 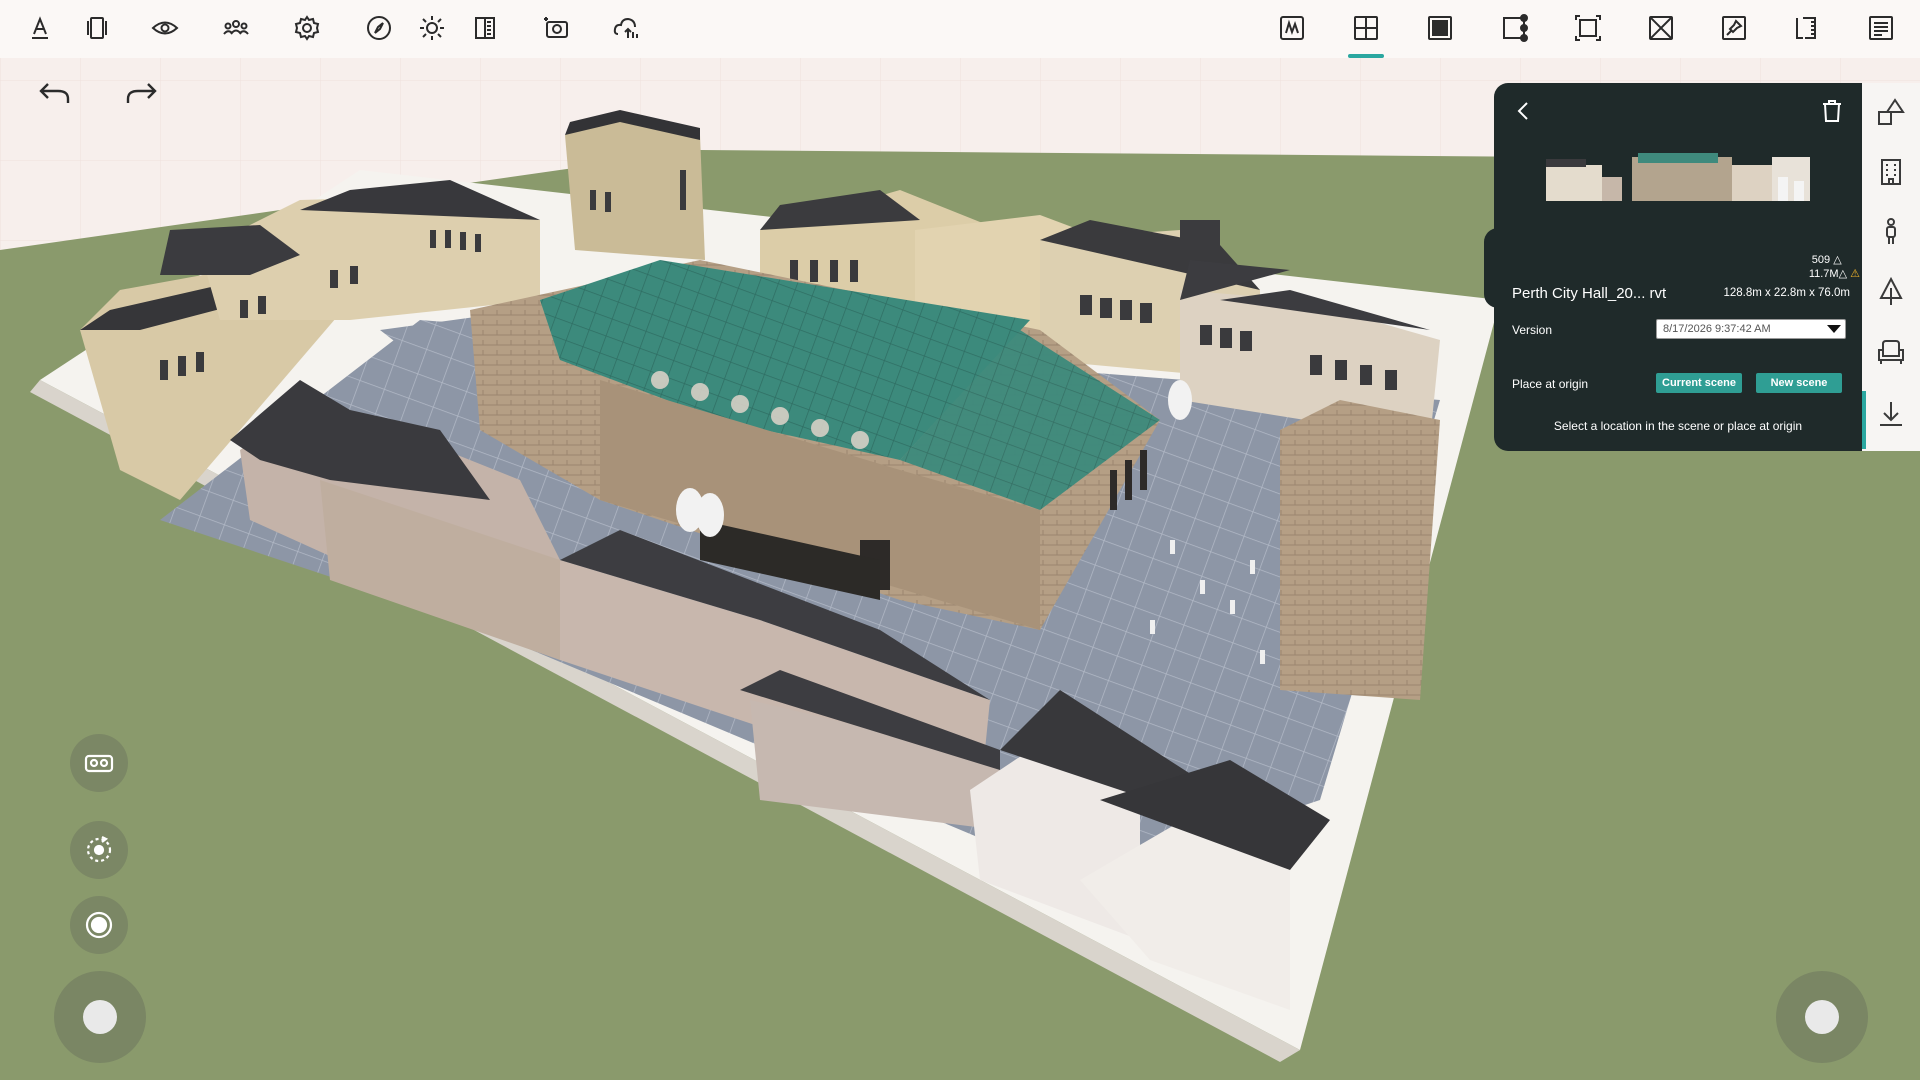 What do you see at coordinates (1292, 28) in the screenshot?
I see `sketch-icon` at bounding box center [1292, 28].